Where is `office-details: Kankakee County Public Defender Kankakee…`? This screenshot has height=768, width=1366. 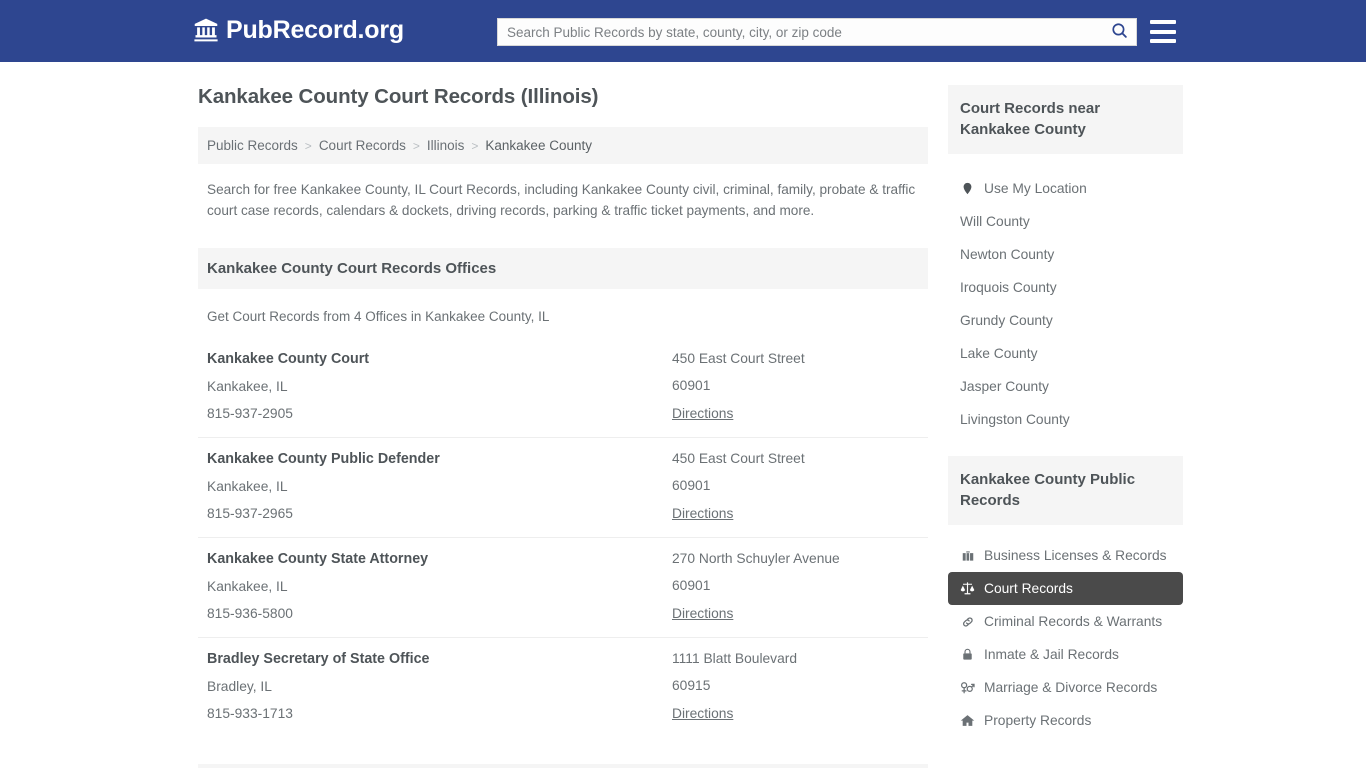
office-details: Kankakee County Public Defender Kankakee… is located at coordinates (439, 487).